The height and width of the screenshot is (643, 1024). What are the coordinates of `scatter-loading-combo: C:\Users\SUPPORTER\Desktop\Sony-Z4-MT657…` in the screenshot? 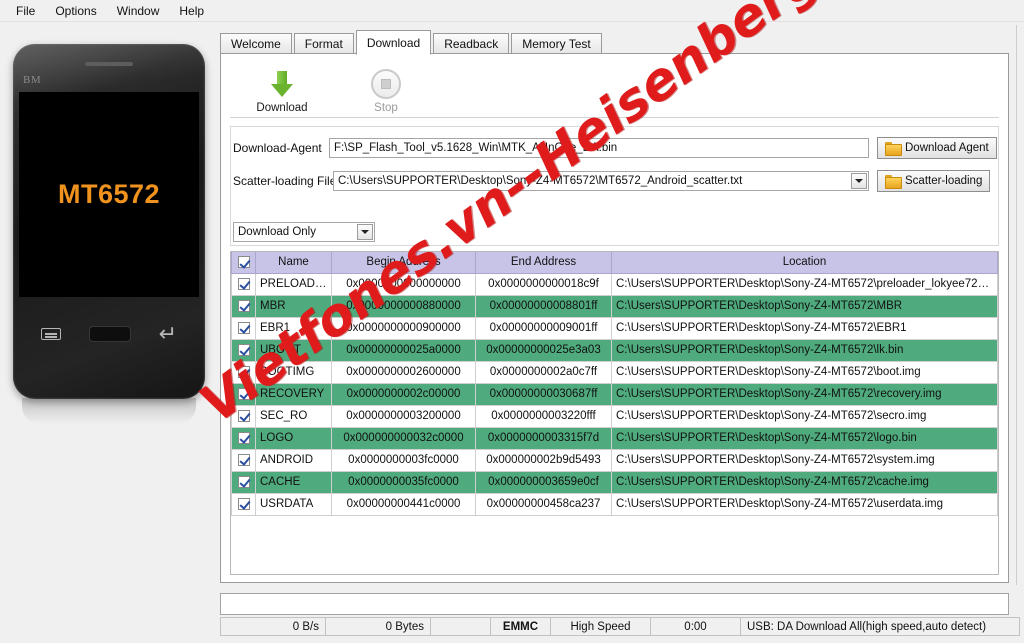 It's located at (601, 181).